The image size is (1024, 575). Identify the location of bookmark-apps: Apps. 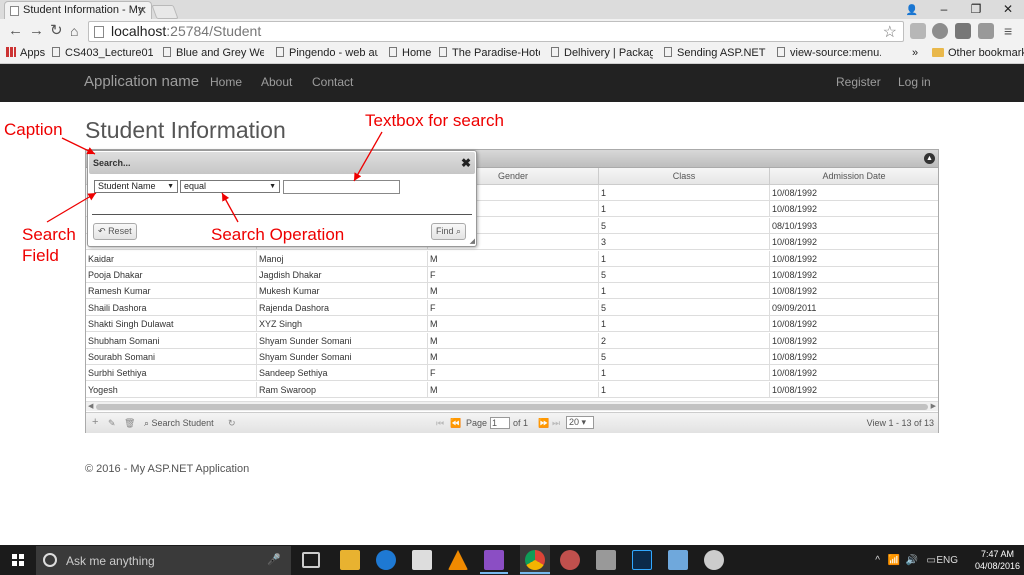
(26, 53).